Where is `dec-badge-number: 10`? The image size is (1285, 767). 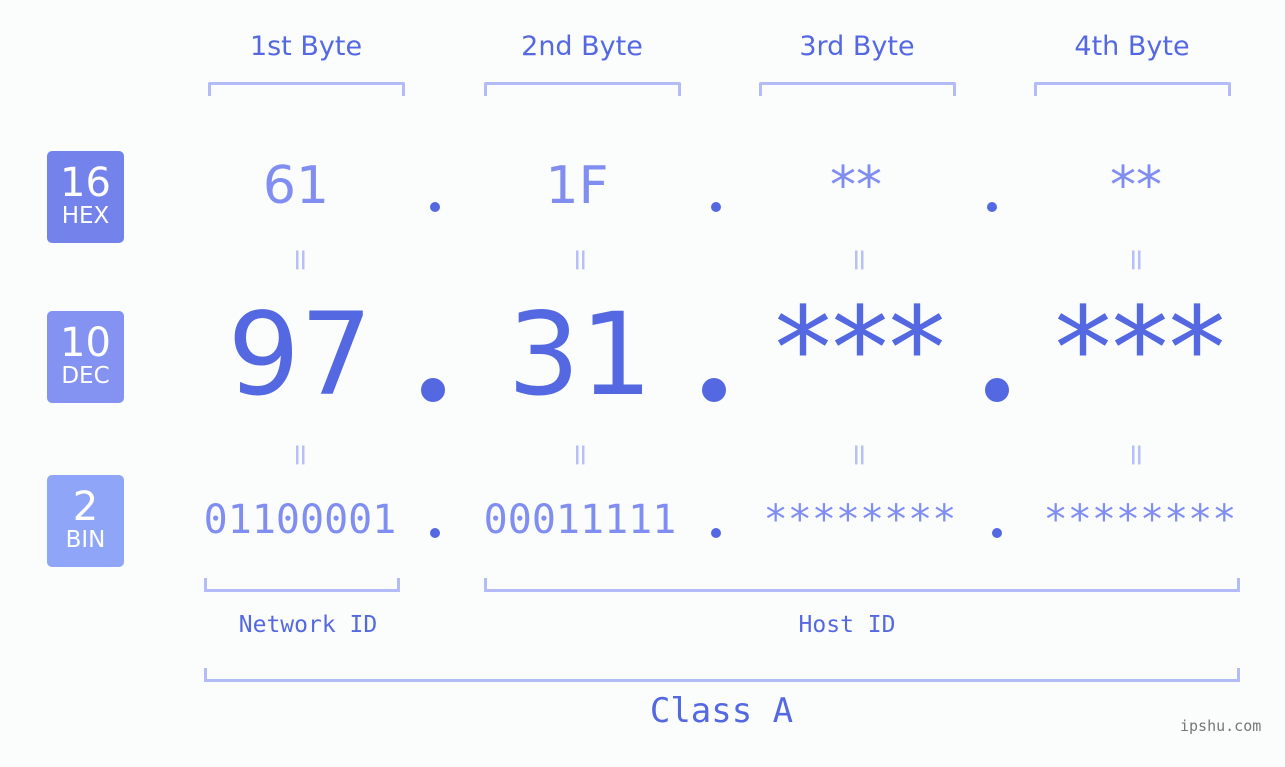 dec-badge-number: 10 is located at coordinates (85, 343).